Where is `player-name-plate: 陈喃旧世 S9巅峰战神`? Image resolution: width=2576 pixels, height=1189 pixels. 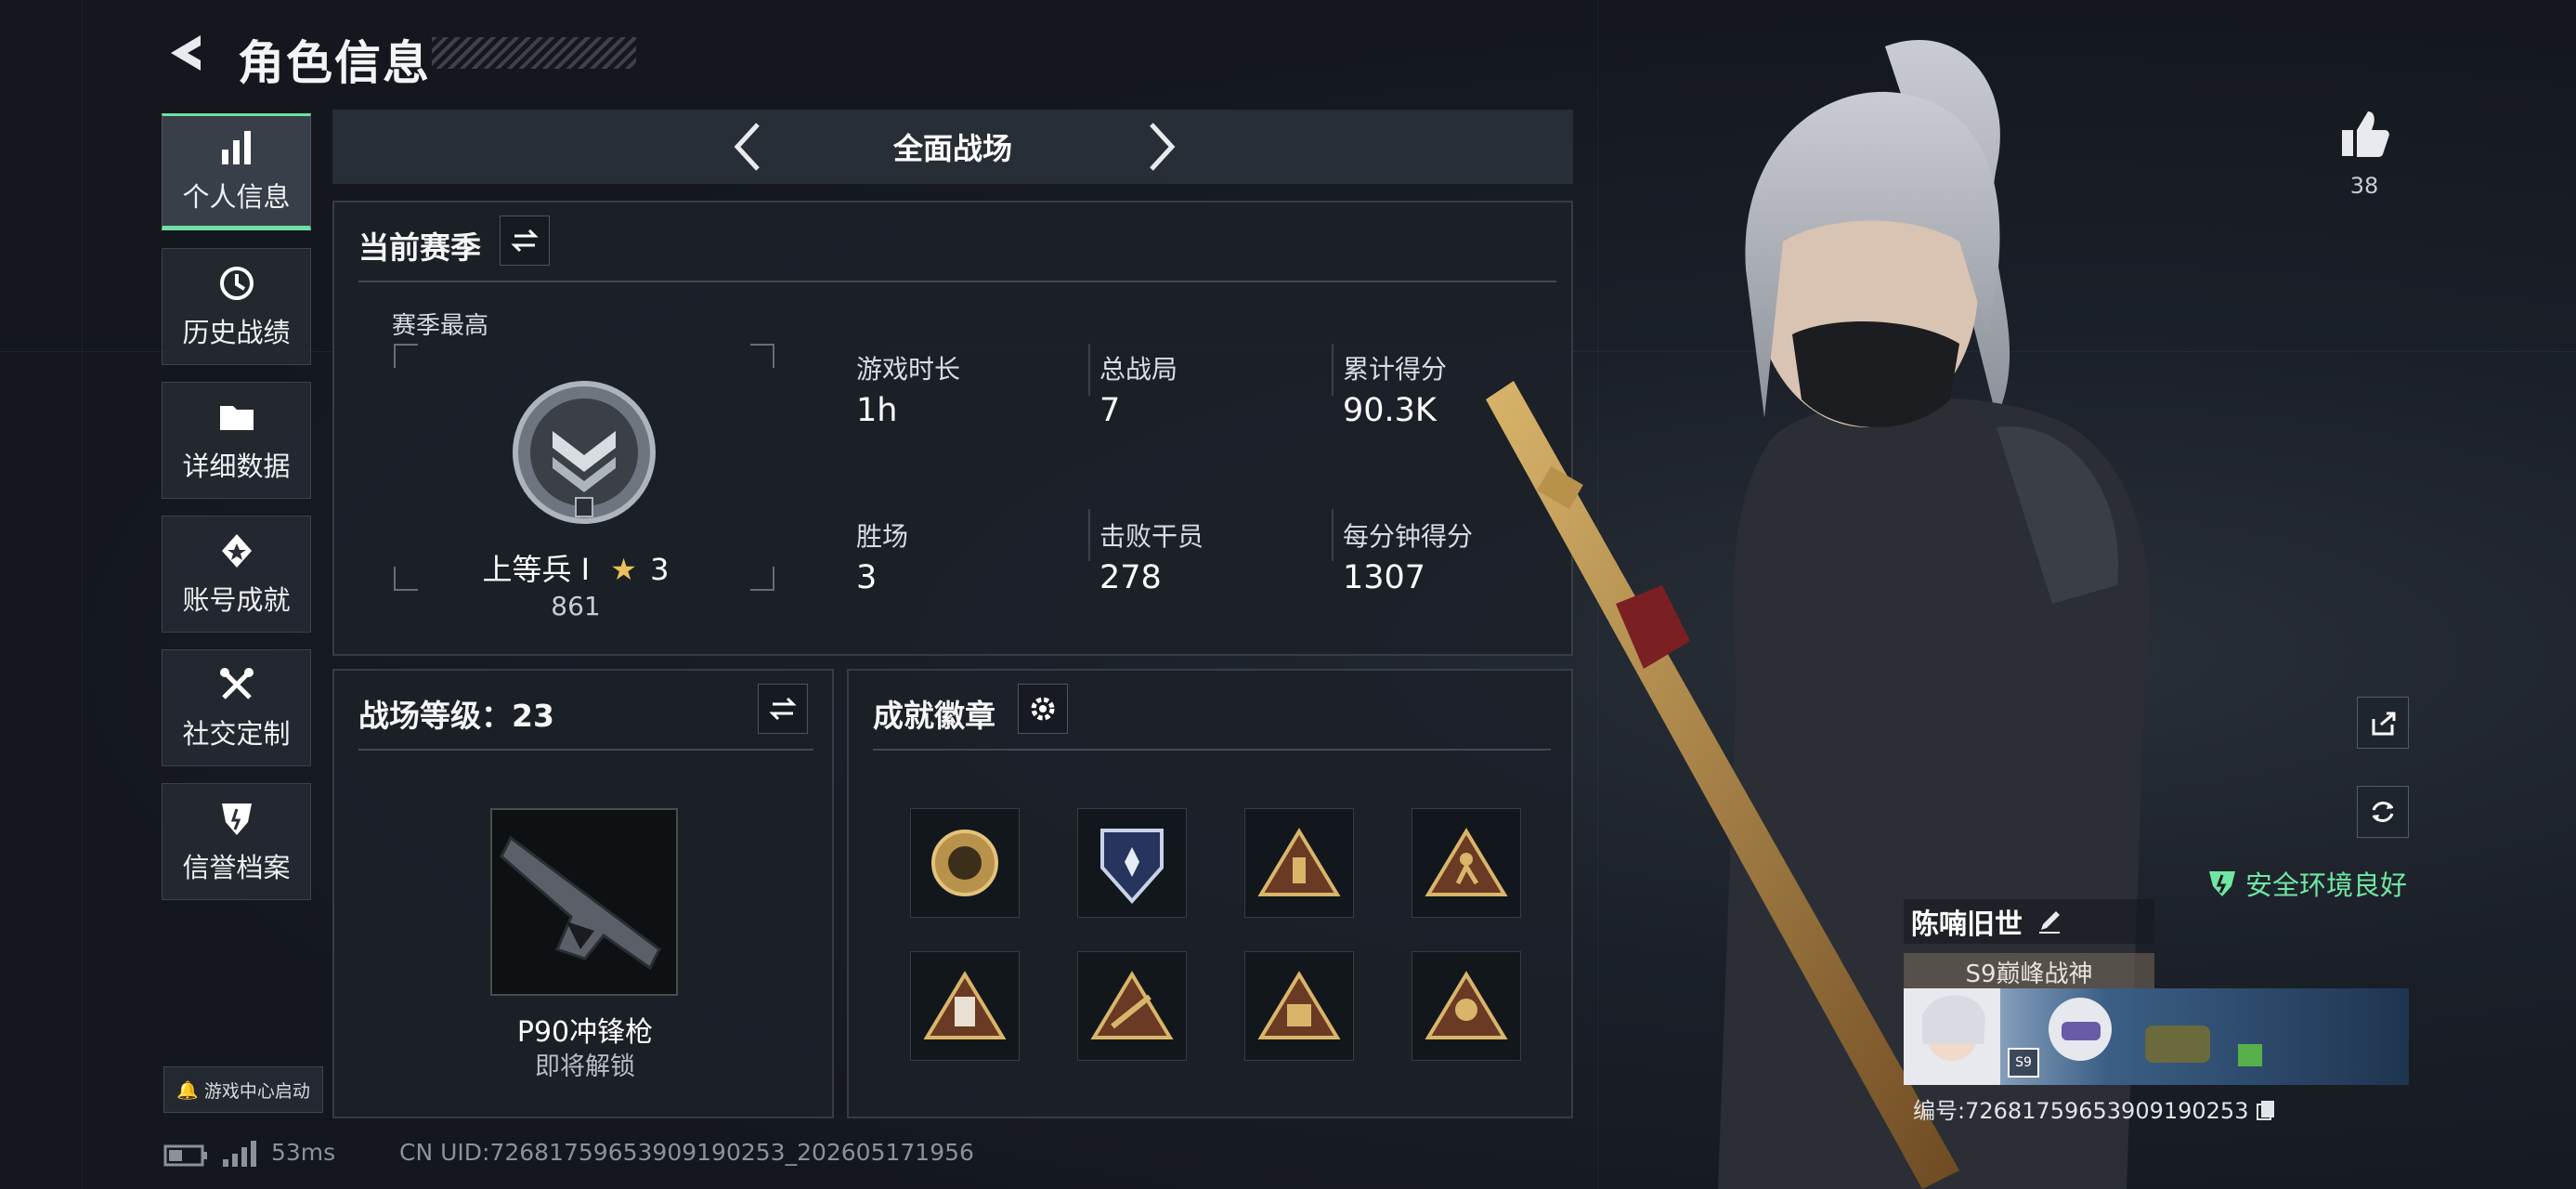
player-name-plate: 陈喃旧世 S9巅峰战神 is located at coordinates (2029, 944).